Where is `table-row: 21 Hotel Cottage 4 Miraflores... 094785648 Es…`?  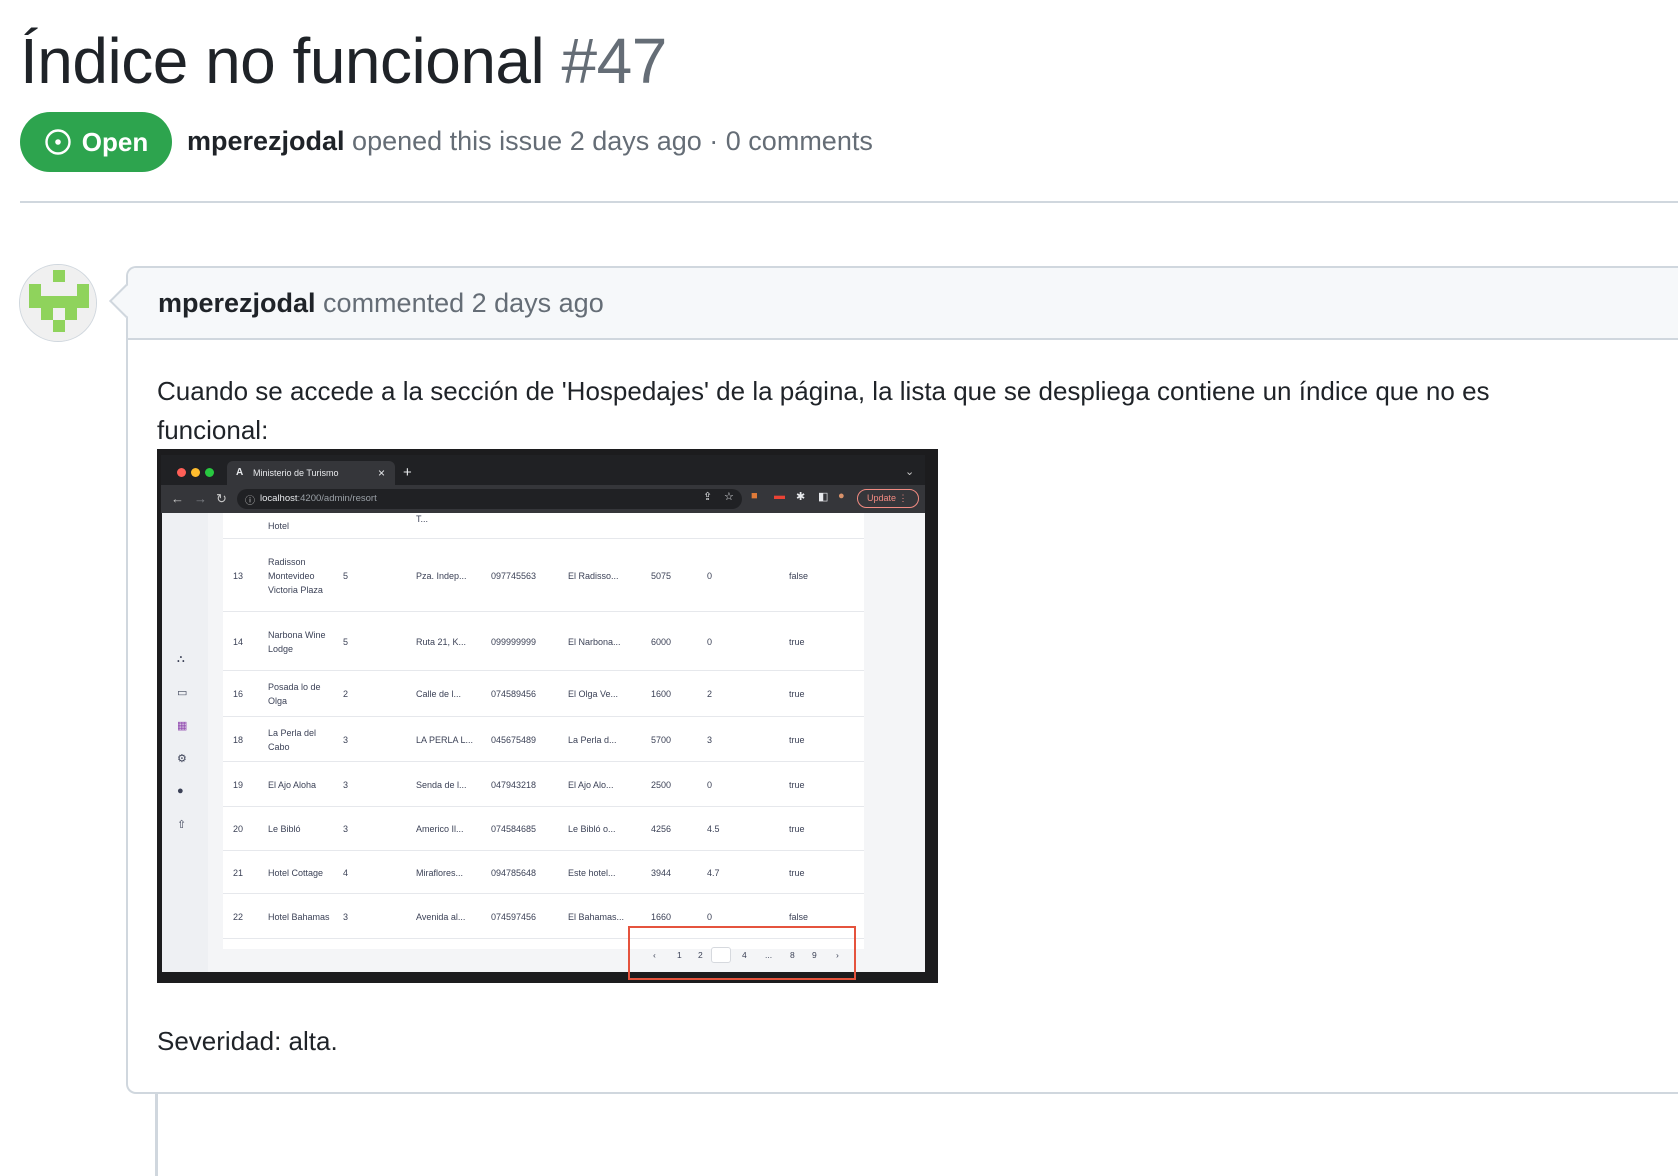 table-row: 21 Hotel Cottage 4 Miraflores... 094785648 Es… is located at coordinates (543, 872).